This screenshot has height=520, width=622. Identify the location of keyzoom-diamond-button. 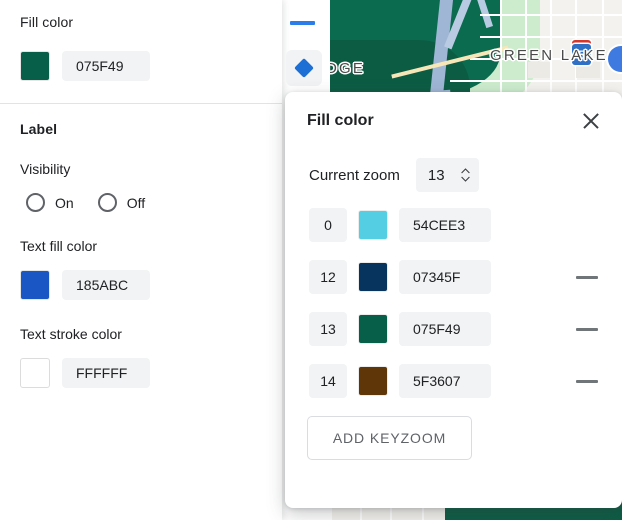
(304, 68).